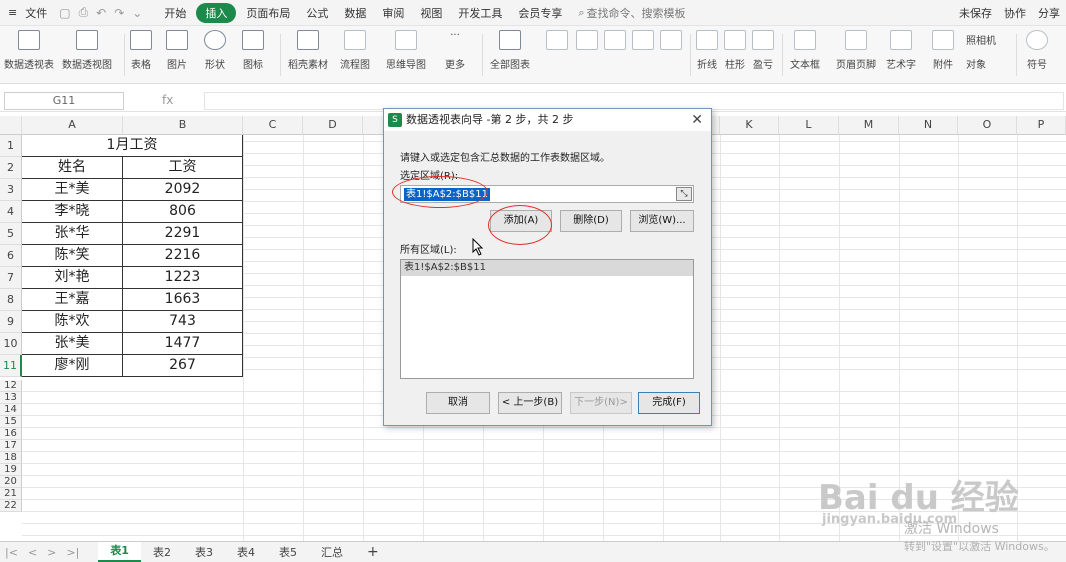 The width and height of the screenshot is (1066, 562). Describe the element at coordinates (697, 120) in the screenshot. I see `close-icon: ✕` at that location.